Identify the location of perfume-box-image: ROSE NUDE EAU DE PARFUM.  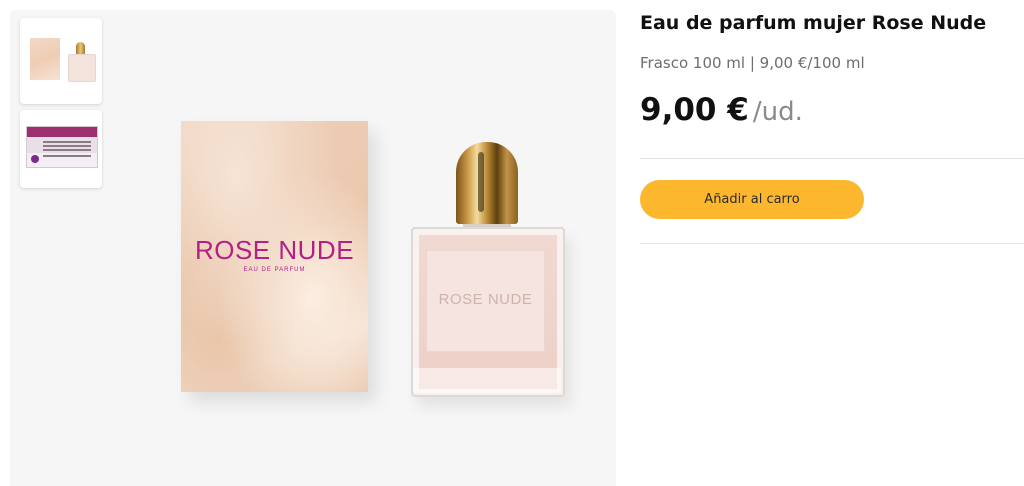
(274, 256).